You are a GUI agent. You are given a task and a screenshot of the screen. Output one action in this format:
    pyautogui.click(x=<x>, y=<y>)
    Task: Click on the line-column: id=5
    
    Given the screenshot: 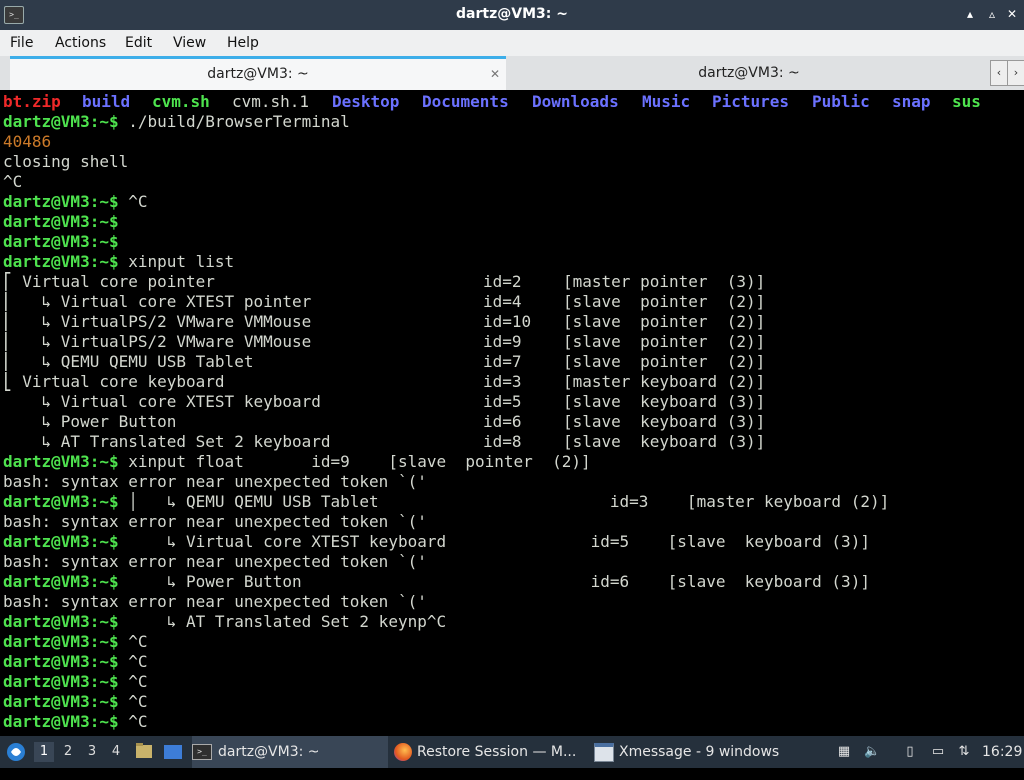 What is the action you would take?
    pyautogui.click(x=502, y=401)
    